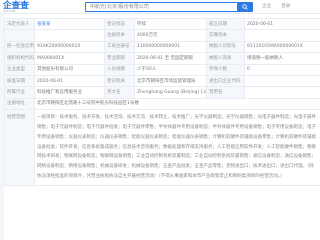 The image size is (320, 240). What do you see at coordinates (19, 104) in the screenshot?
I see `label-cell: 注册地址` at bounding box center [19, 104].